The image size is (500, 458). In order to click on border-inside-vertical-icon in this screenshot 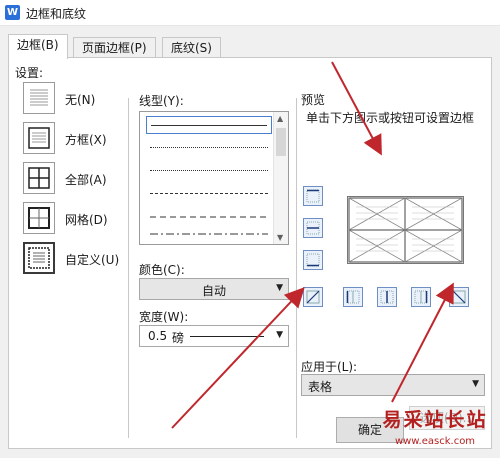, I will do `click(387, 297)`.